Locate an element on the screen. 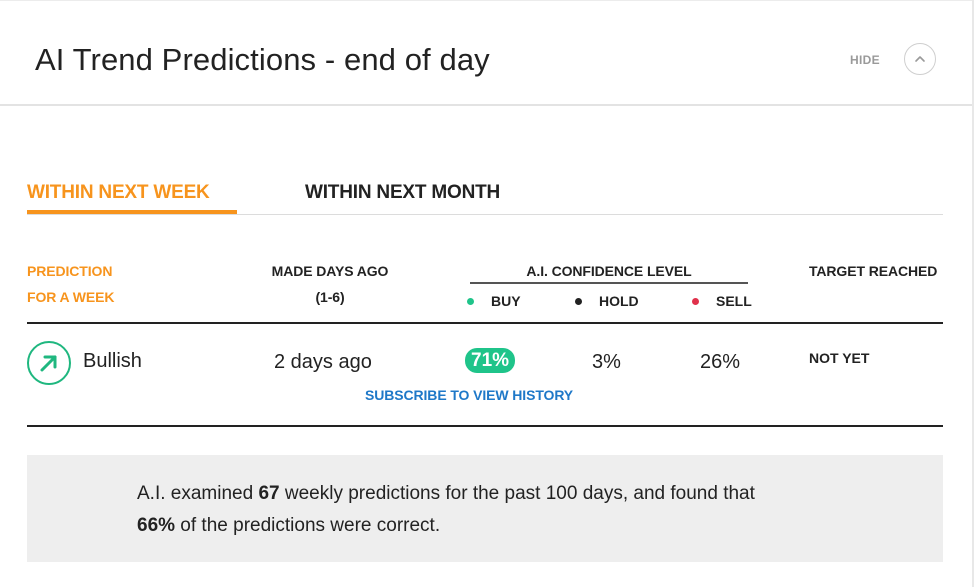 Image resolution: width=974 pixels, height=587 pixels. summary-part1: A.I. examined is located at coordinates (198, 493).